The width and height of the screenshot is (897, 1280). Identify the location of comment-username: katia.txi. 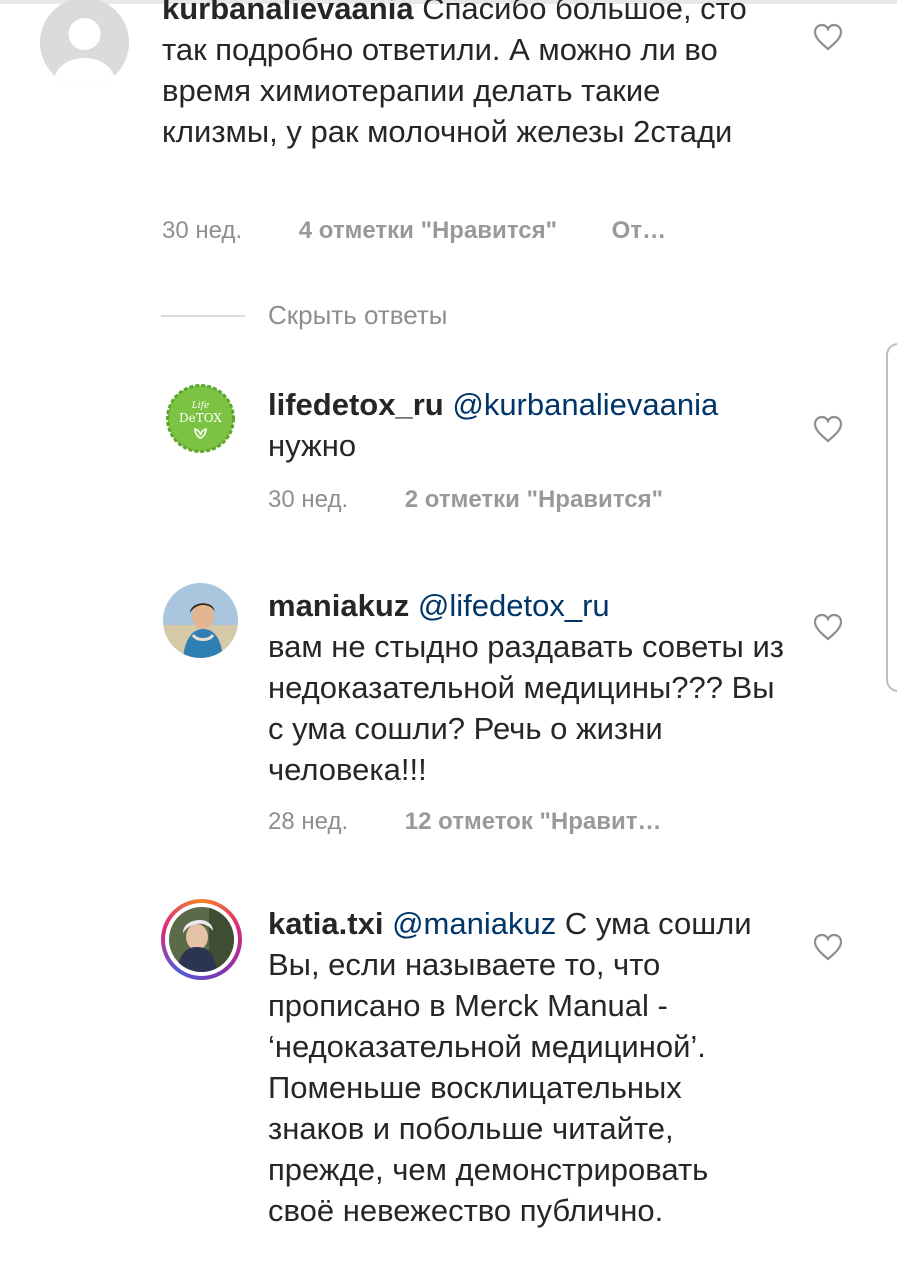
(325, 923).